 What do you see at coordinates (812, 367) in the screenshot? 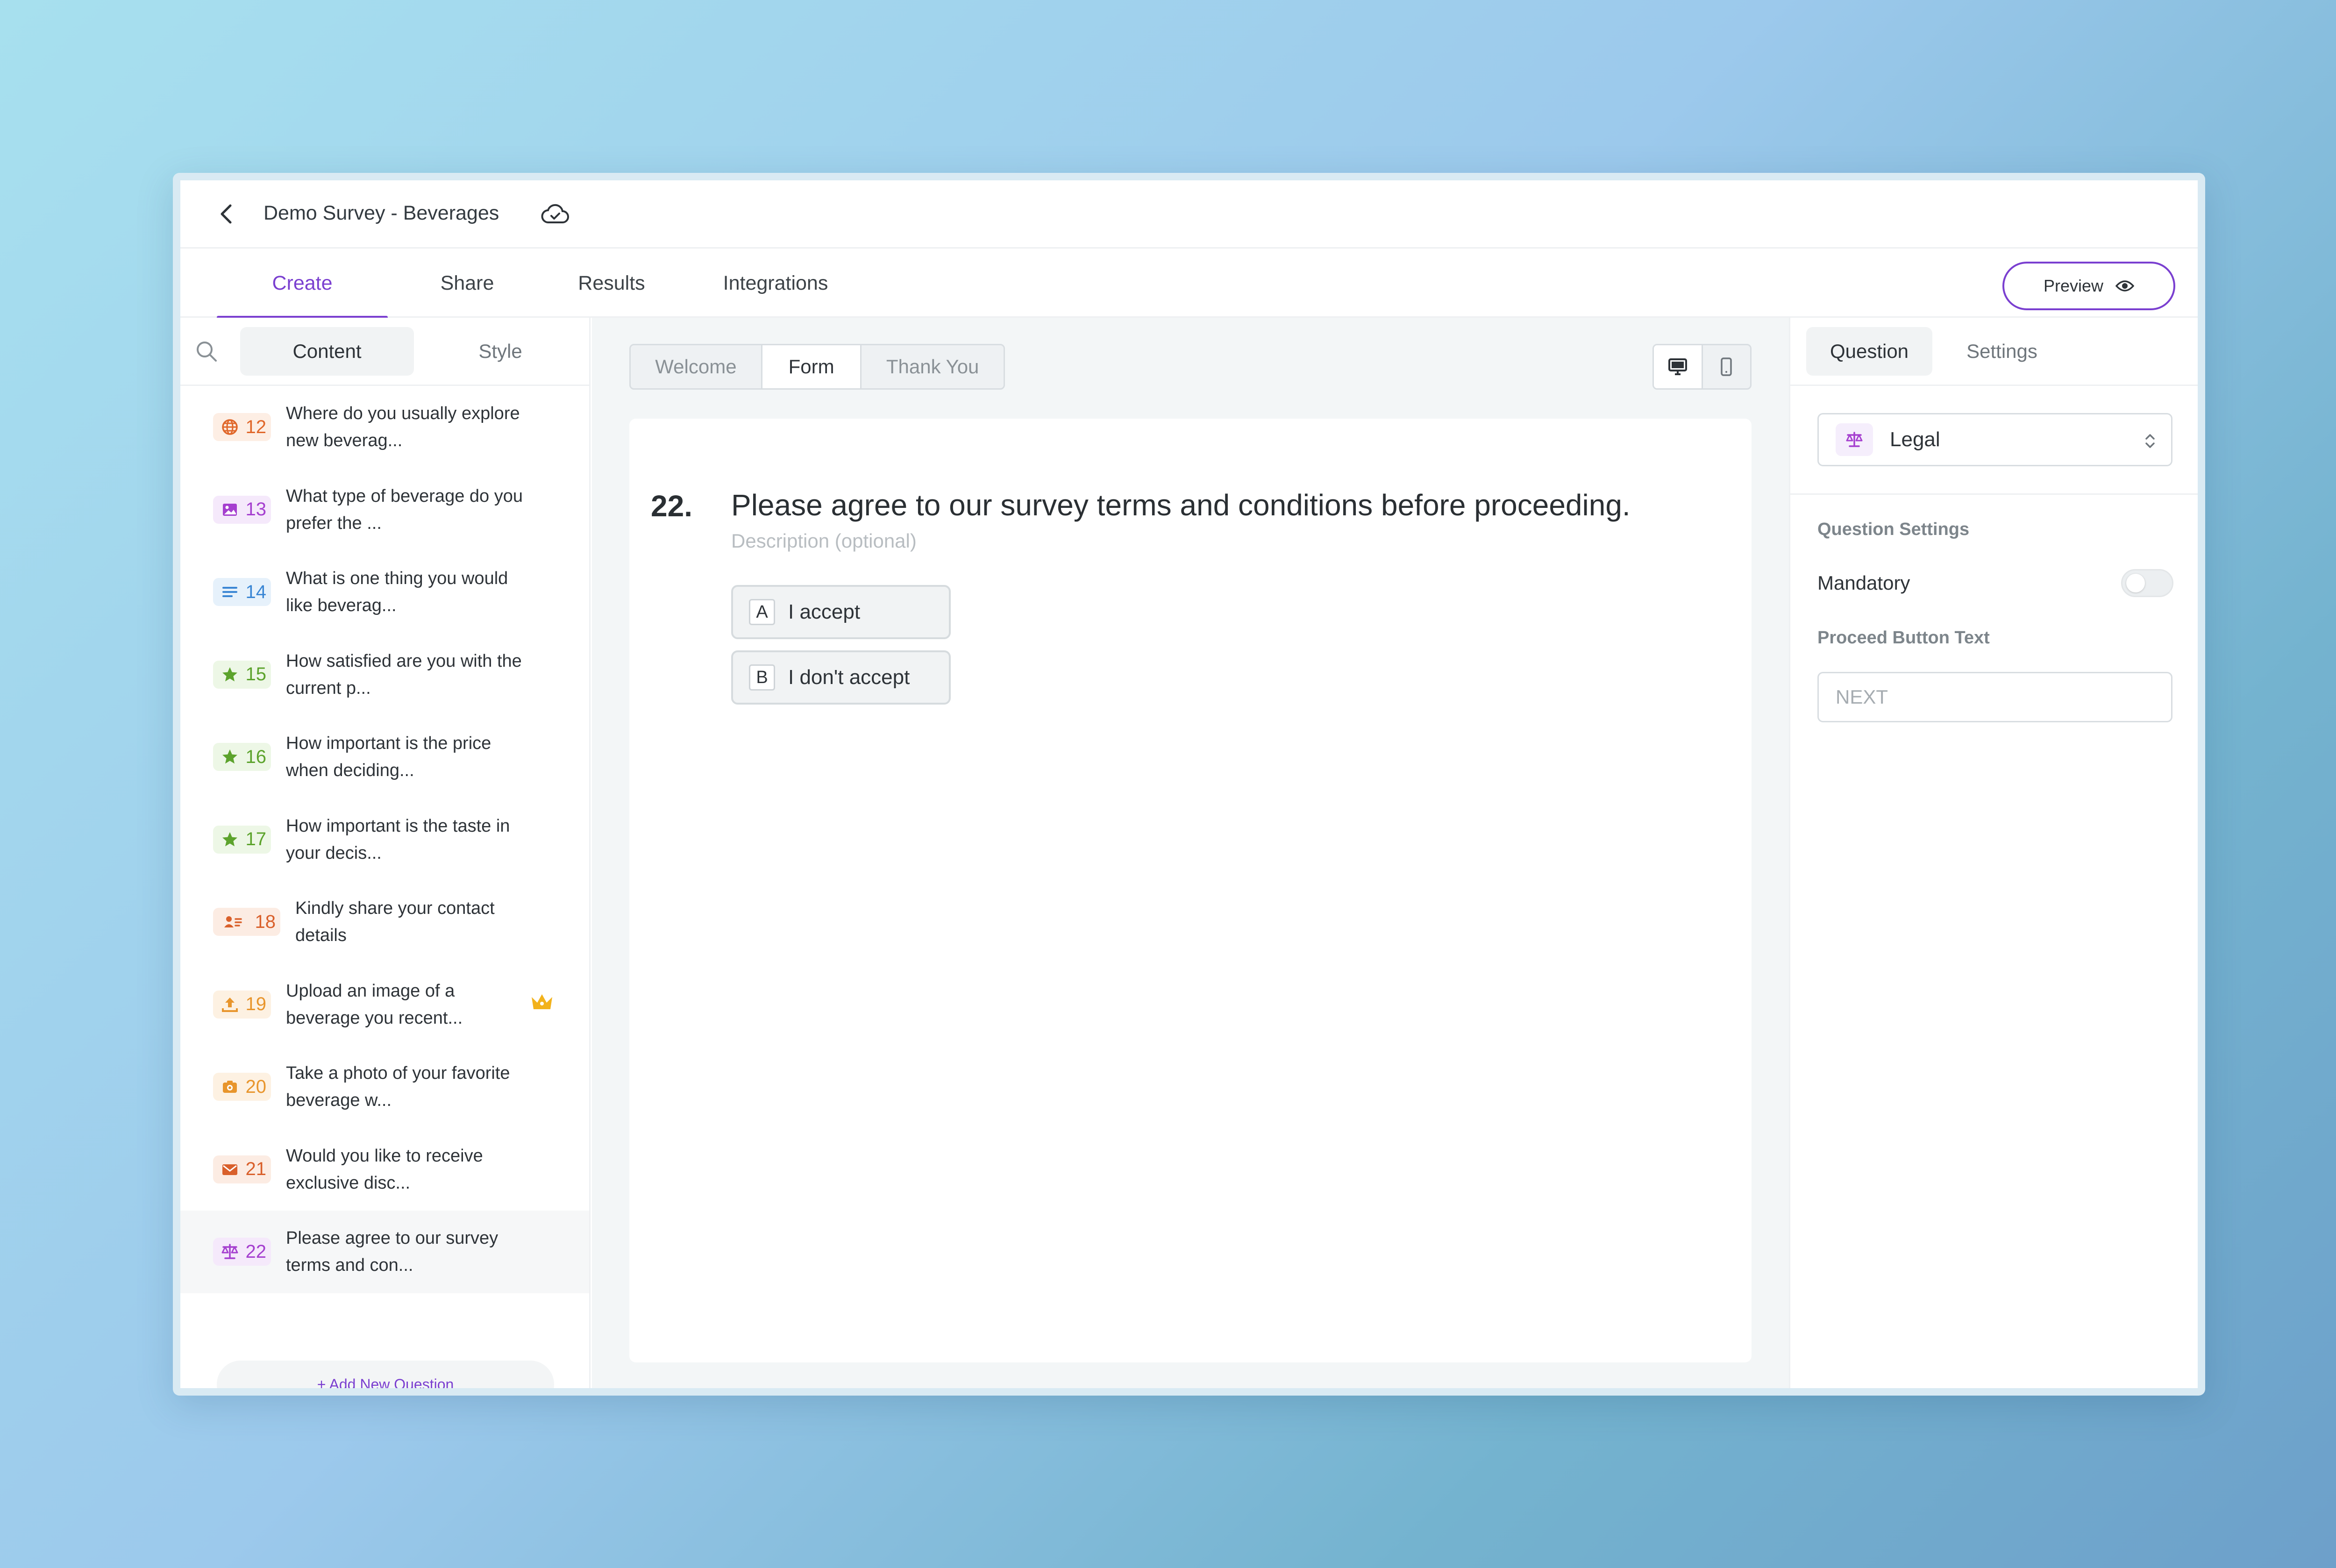
I see `step-form: Form` at bounding box center [812, 367].